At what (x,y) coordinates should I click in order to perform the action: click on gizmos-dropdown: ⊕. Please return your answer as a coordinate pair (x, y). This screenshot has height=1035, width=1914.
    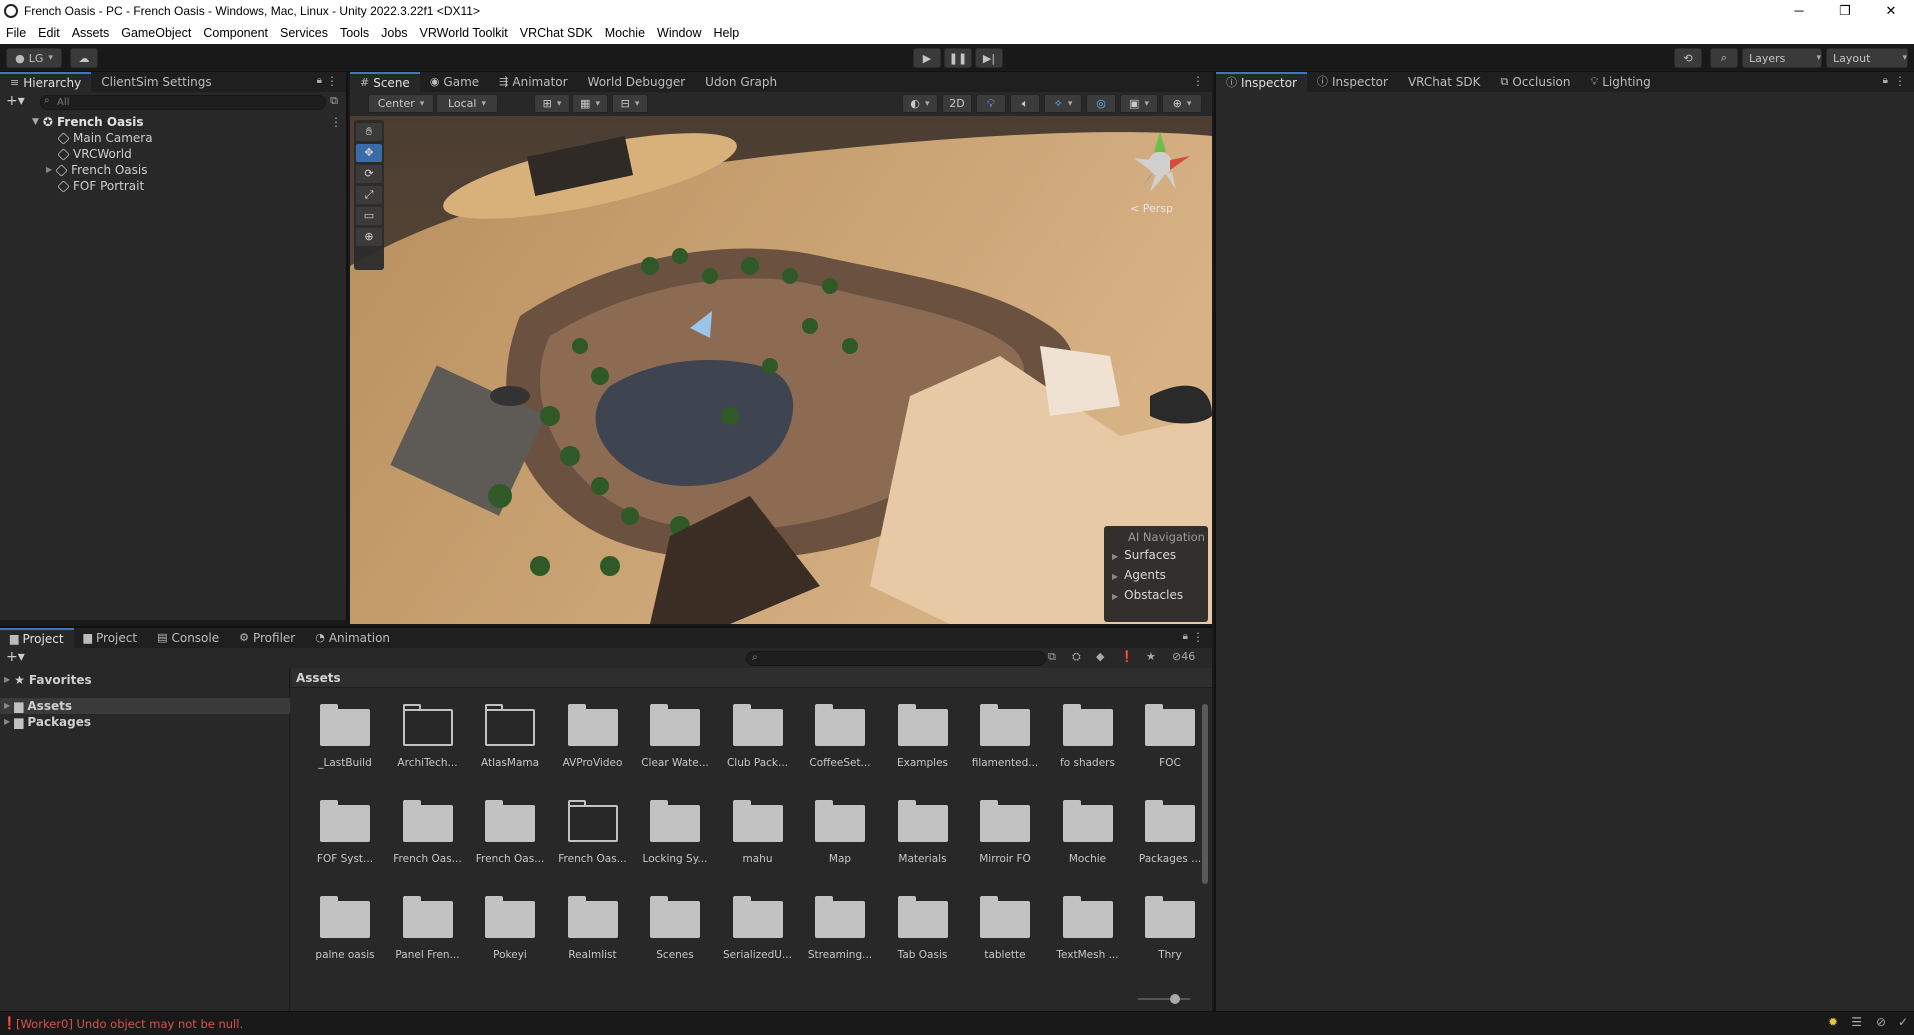
    Looking at the image, I should click on (1182, 103).